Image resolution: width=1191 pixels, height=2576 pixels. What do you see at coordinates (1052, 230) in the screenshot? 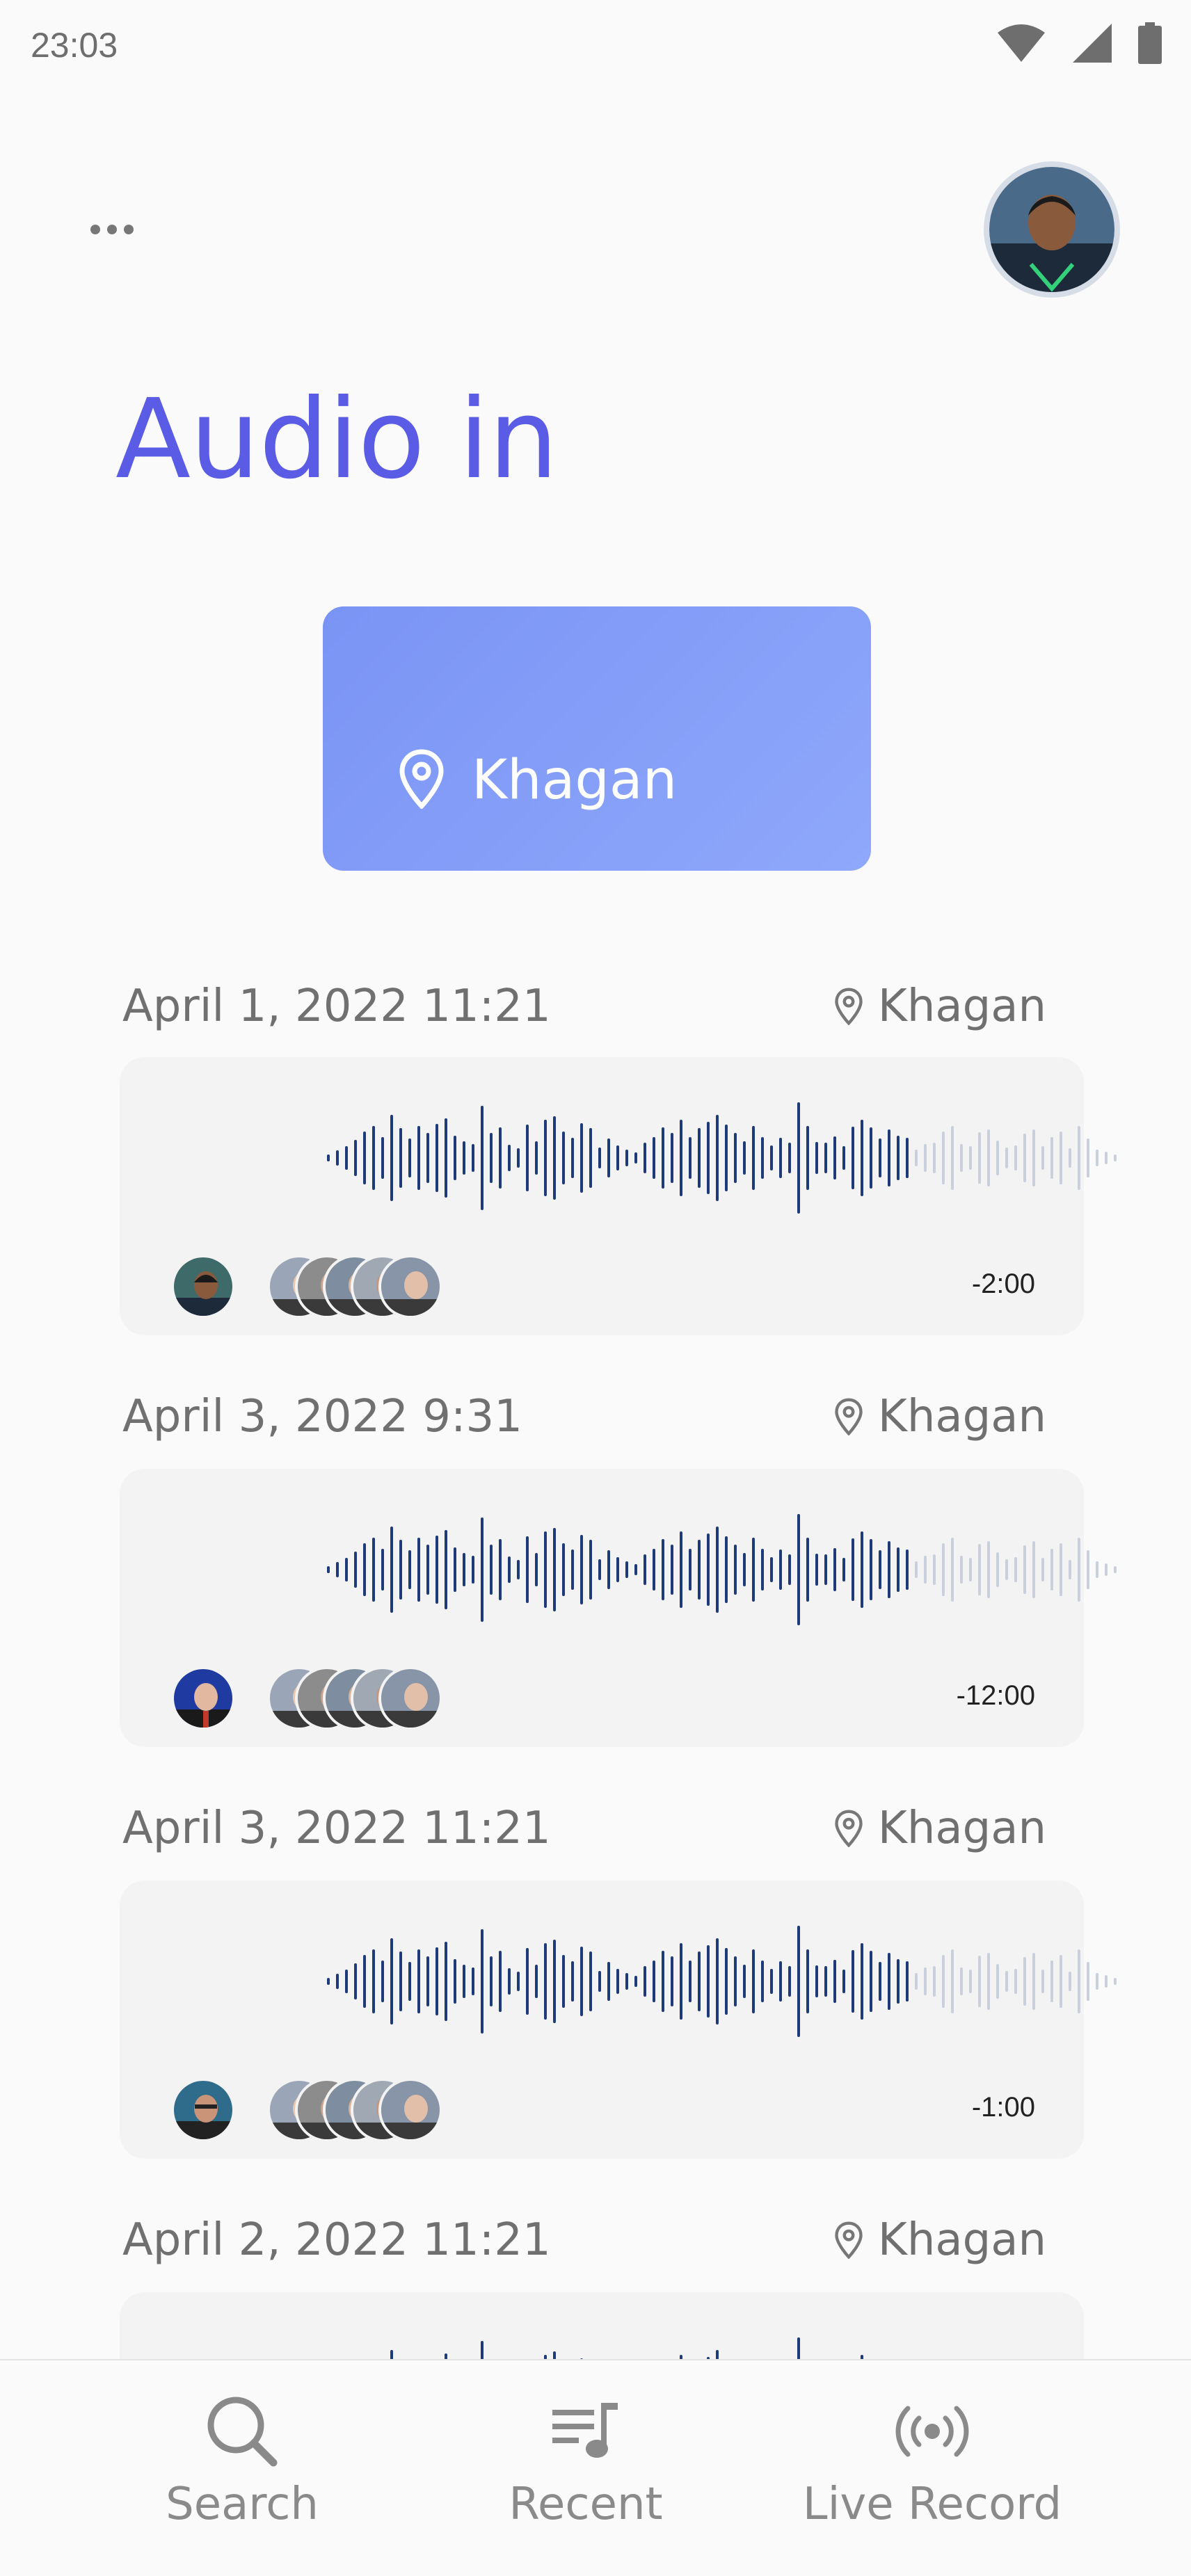
I see `profile-avatar` at bounding box center [1052, 230].